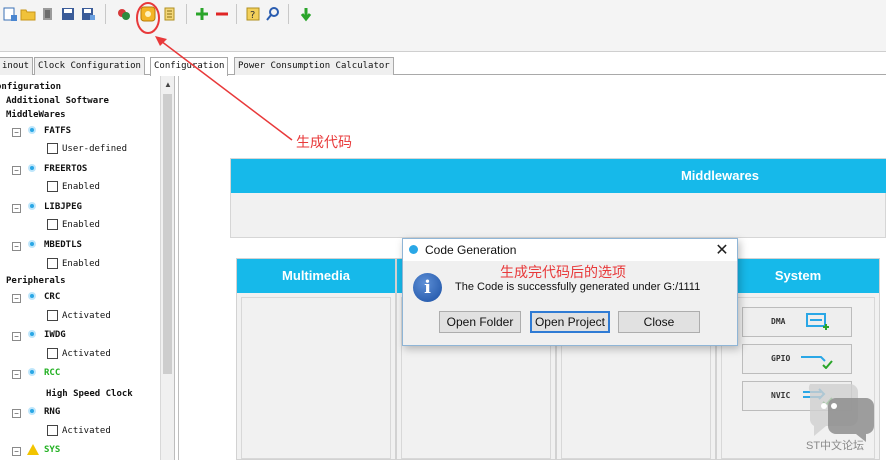 Image resolution: width=886 pixels, height=460 pixels. Describe the element at coordinates (30, 87) in the screenshot. I see `tree-root: onfiguration` at that location.